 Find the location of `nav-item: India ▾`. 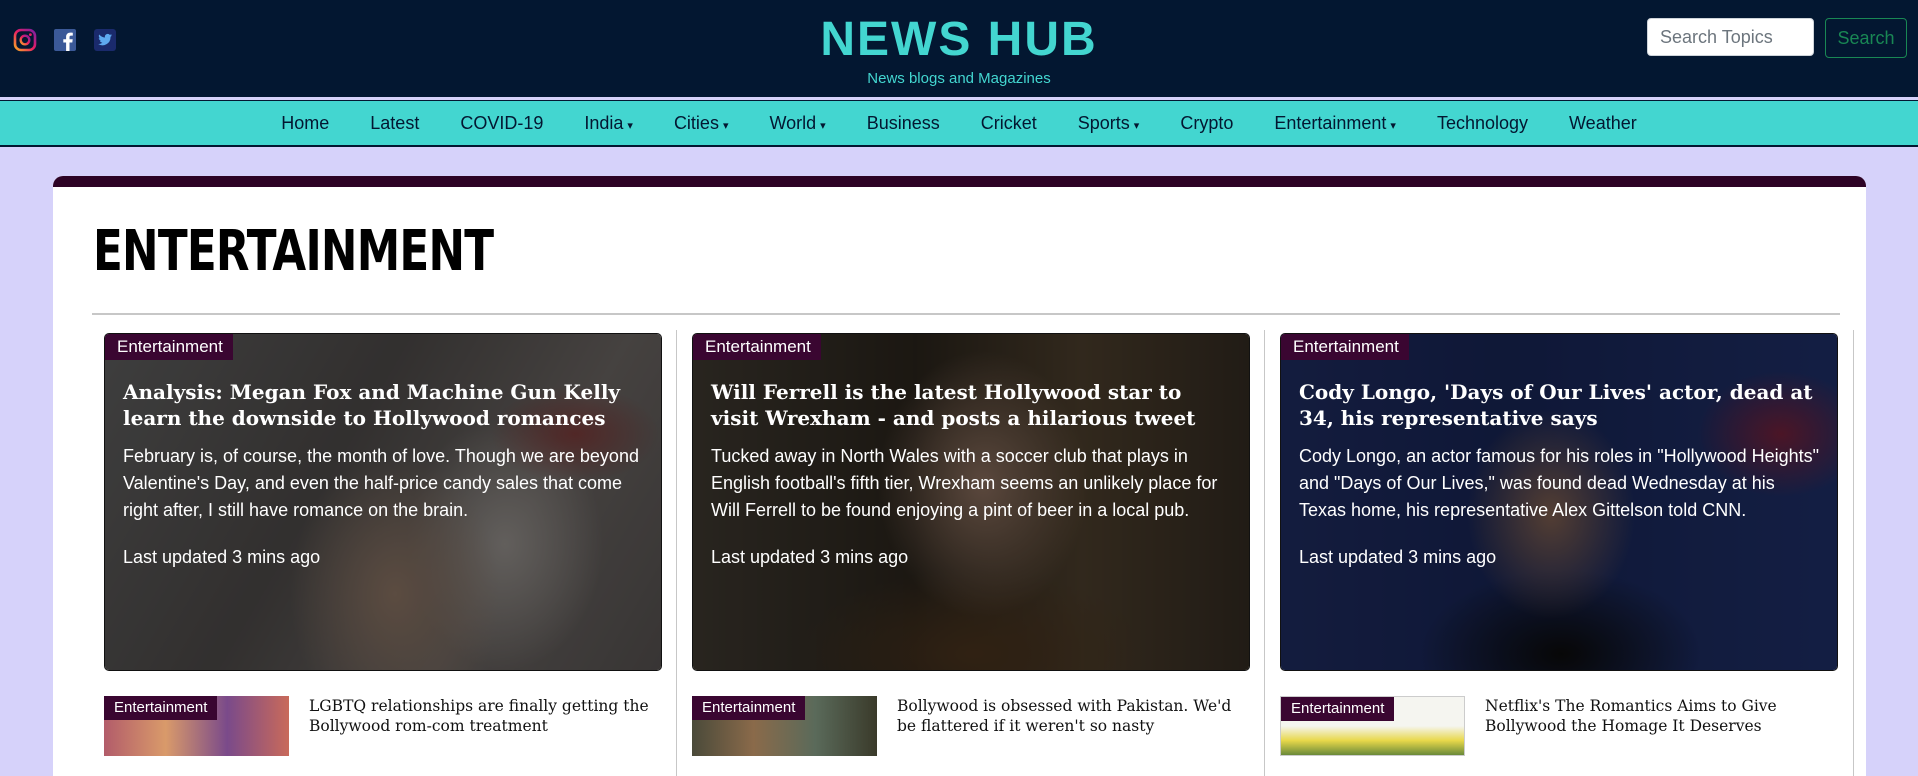

nav-item: India ▾ is located at coordinates (608, 123).